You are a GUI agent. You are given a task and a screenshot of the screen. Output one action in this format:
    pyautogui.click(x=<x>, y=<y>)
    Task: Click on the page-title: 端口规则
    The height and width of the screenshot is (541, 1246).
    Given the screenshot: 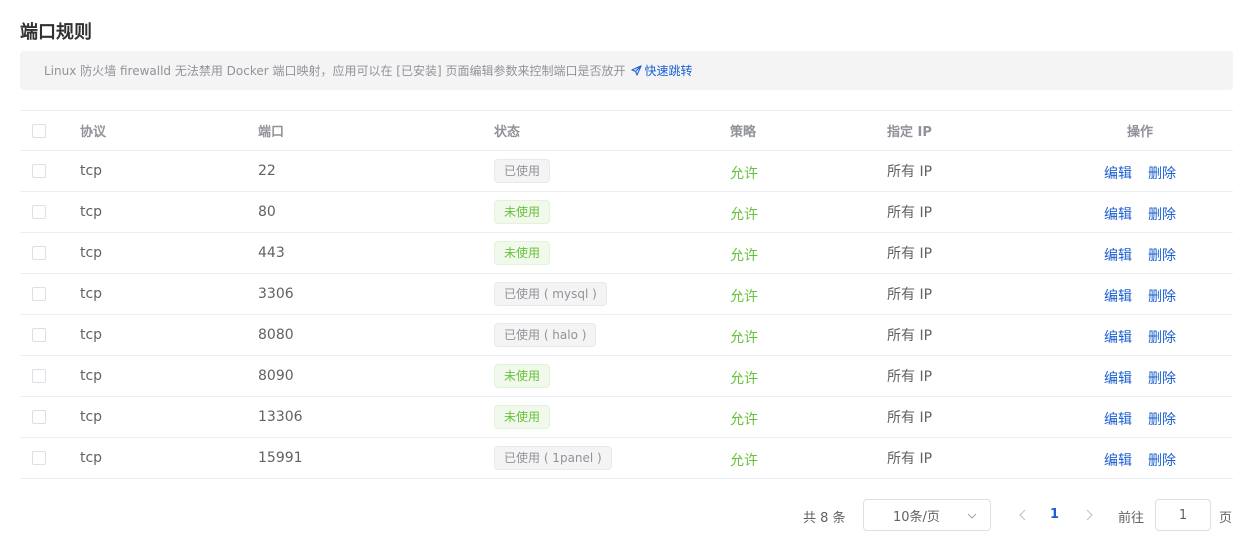 What is the action you would take?
    pyautogui.click(x=56, y=32)
    